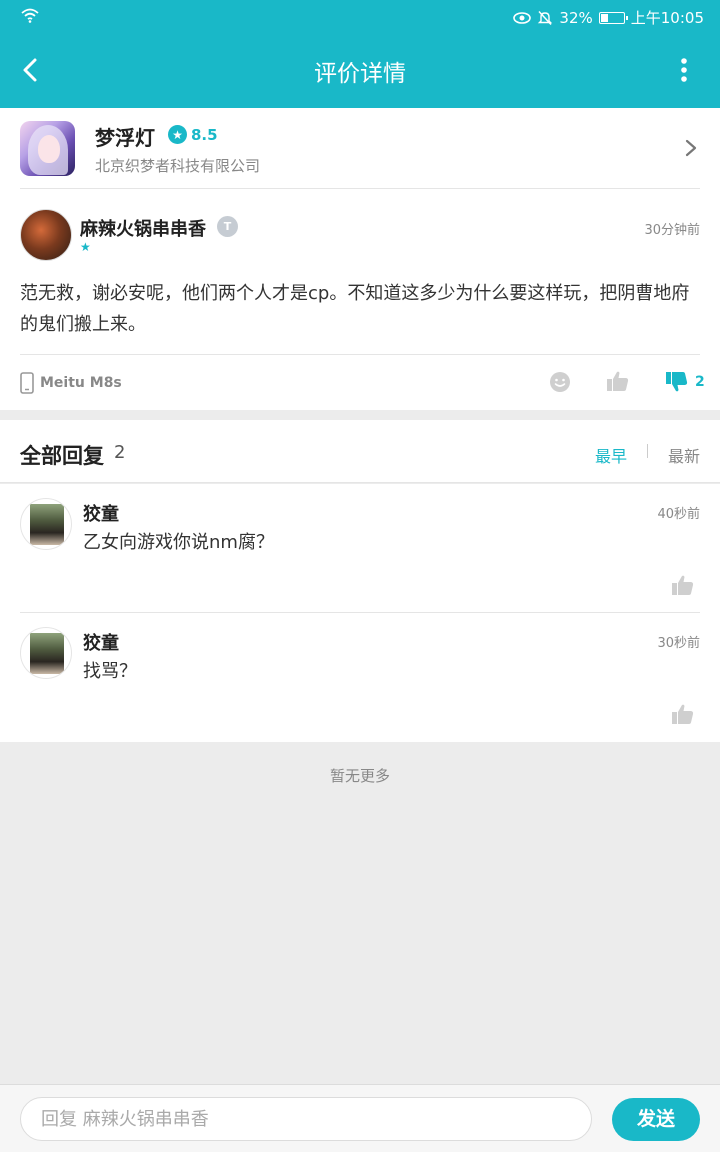  I want to click on dislike-button: 2, so click(685, 382).